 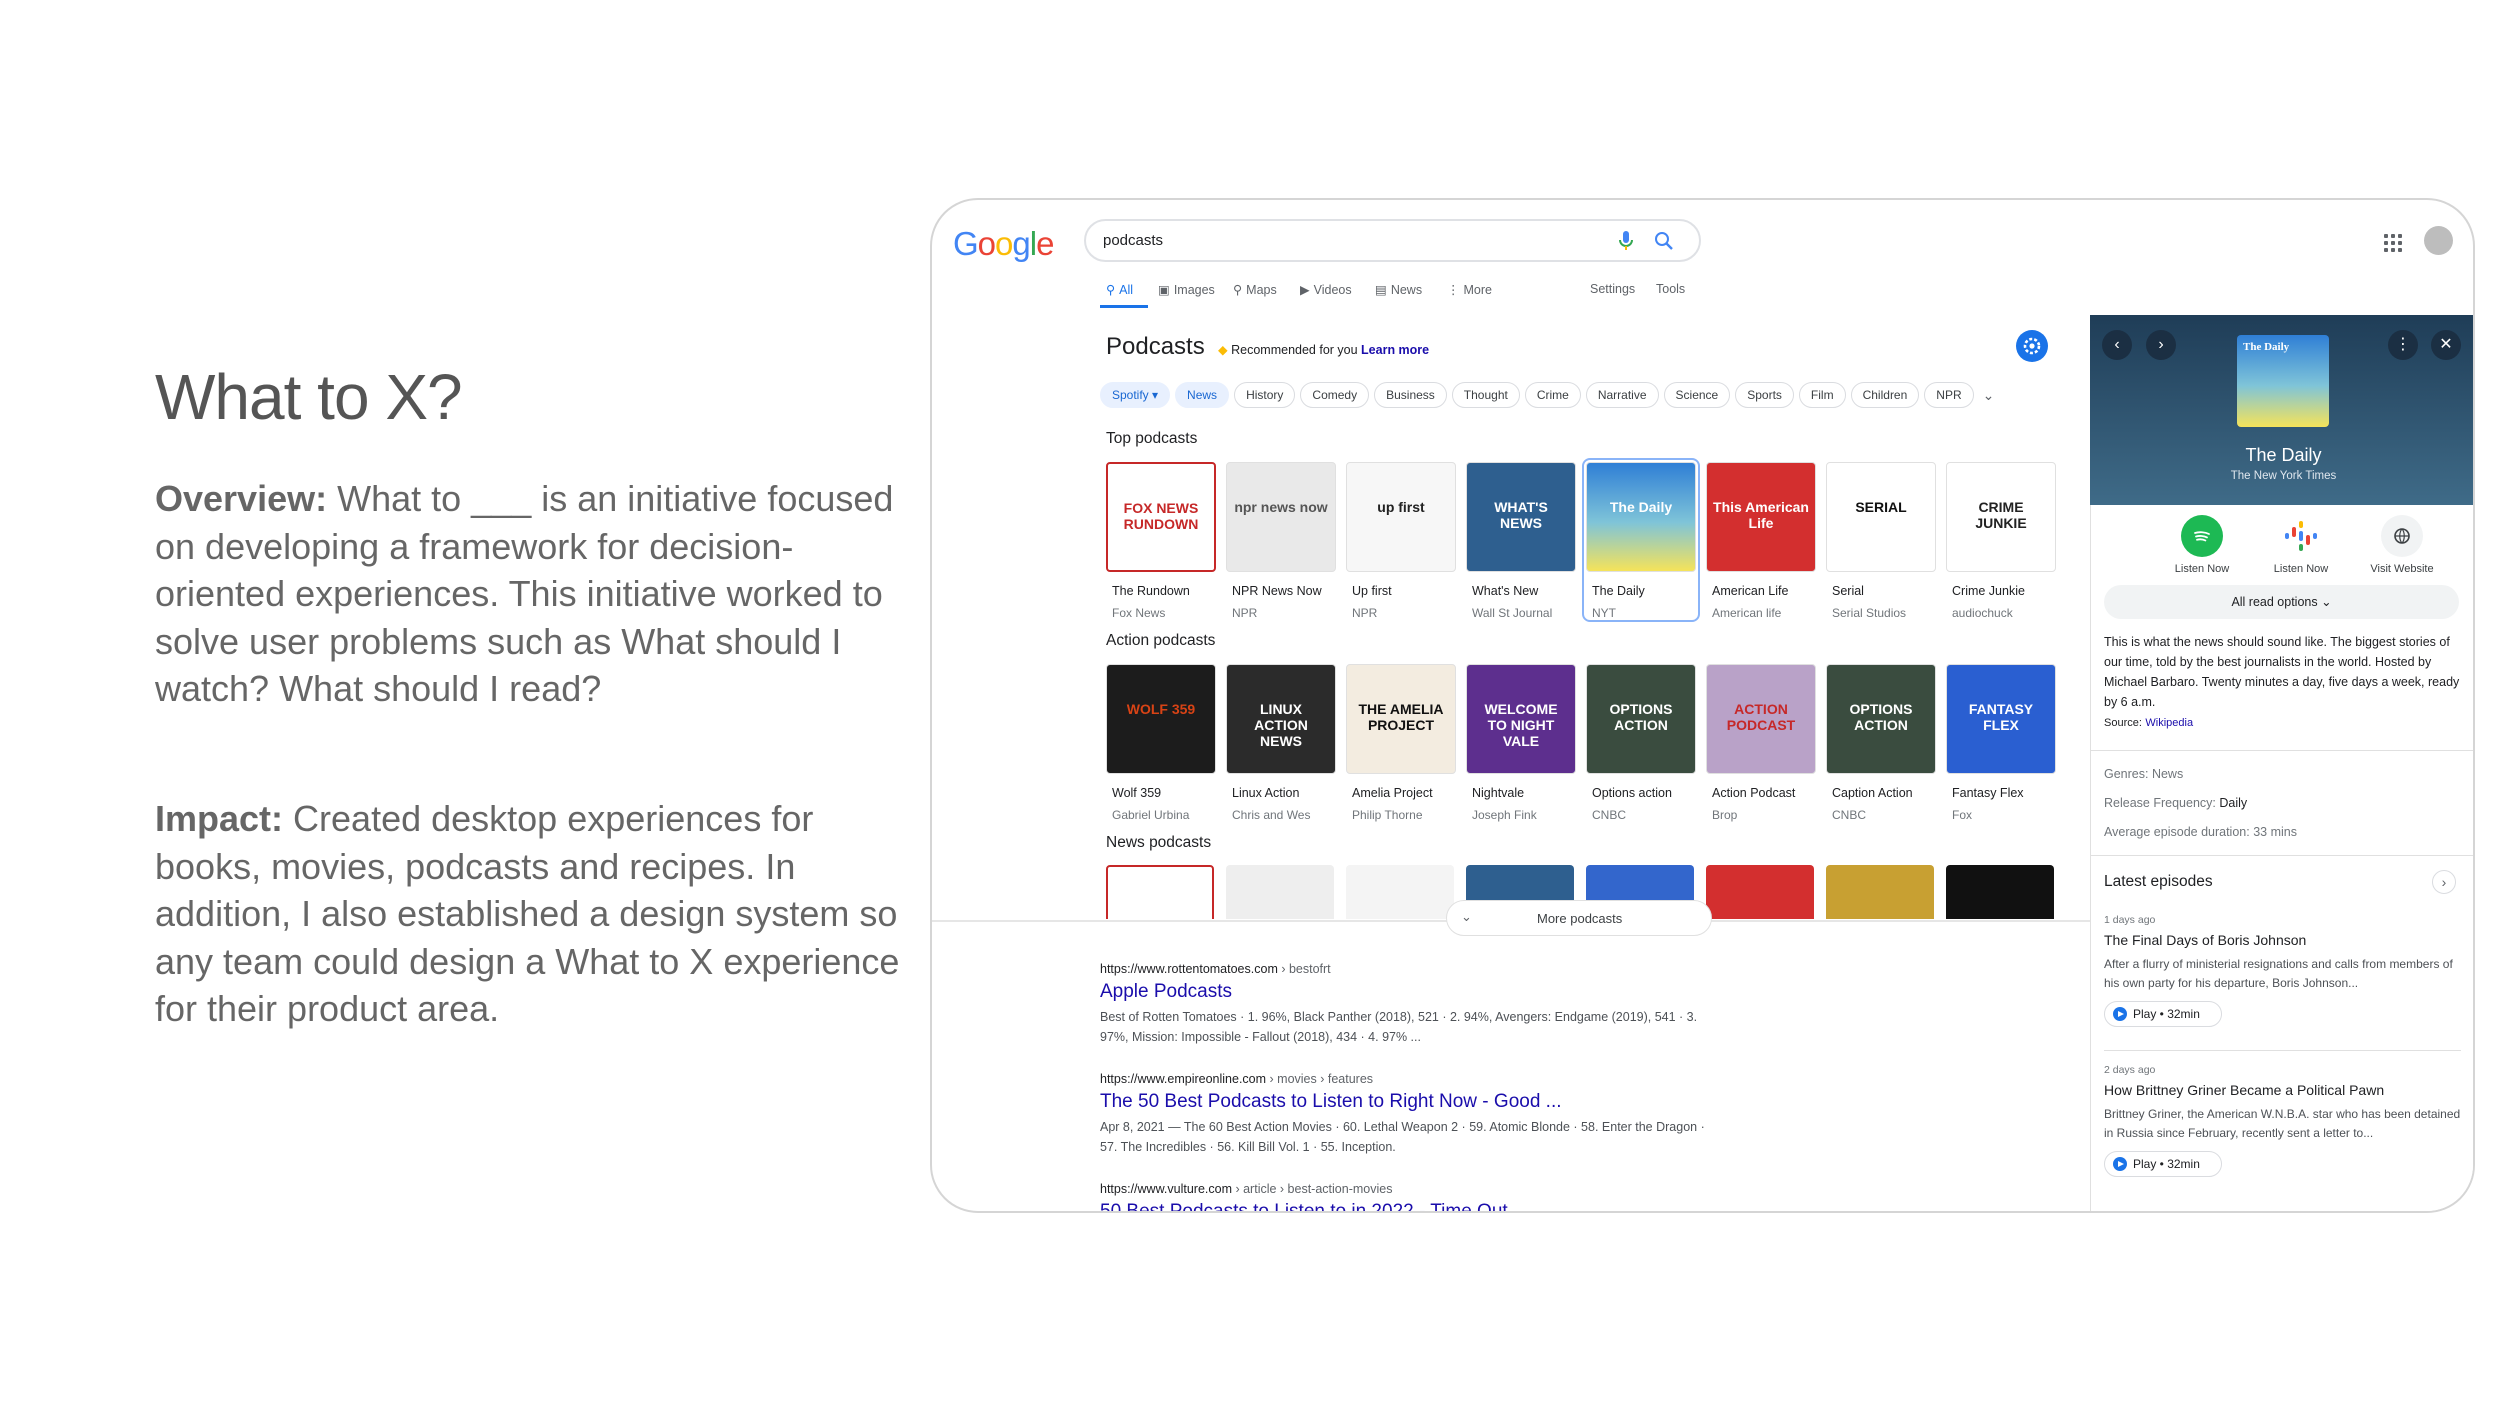 What do you see at coordinates (2032, 346) in the screenshot?
I see `settings-gear-icon` at bounding box center [2032, 346].